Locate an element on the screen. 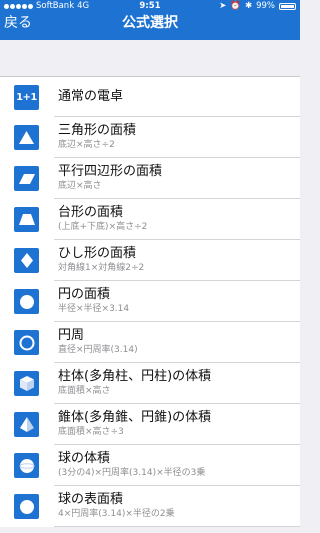 The width and height of the screenshot is (320, 533). item-formula: 対角線1×対角線2÷2 is located at coordinates (101, 268).